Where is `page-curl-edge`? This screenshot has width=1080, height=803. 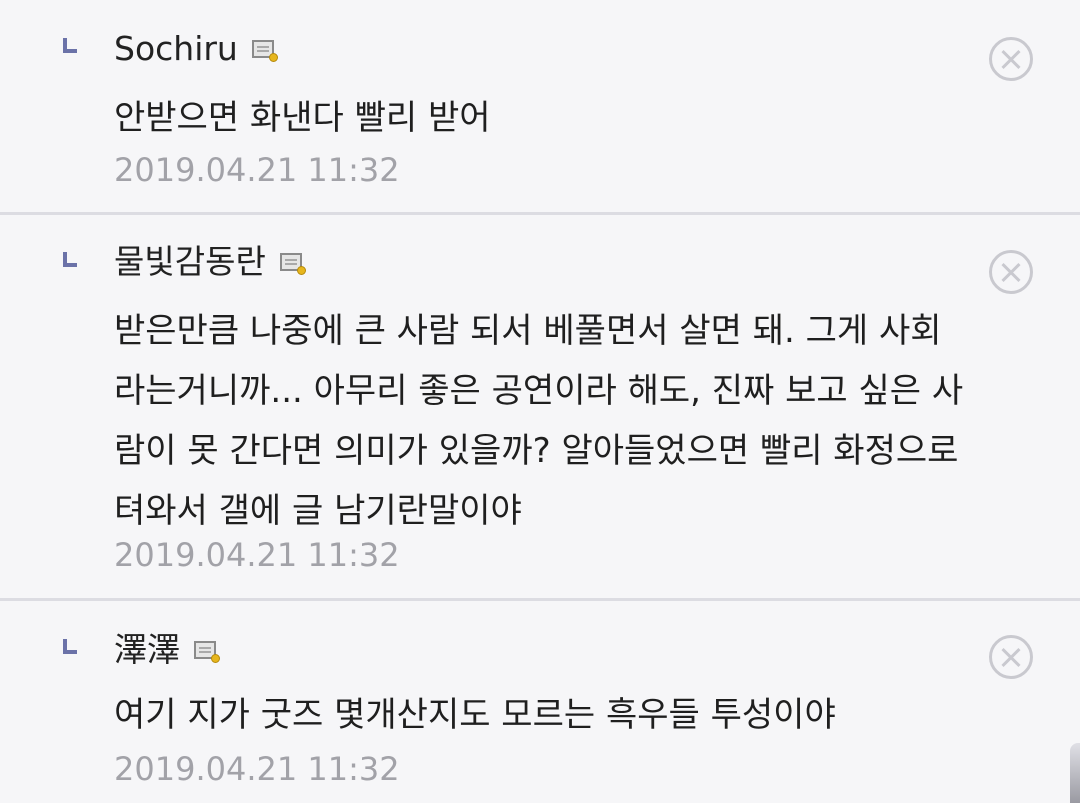
page-curl-edge is located at coordinates (1075, 773).